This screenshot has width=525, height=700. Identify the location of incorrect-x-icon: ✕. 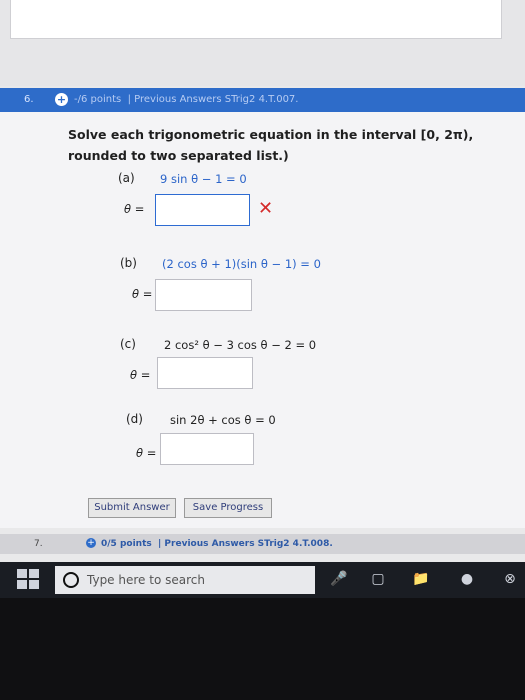
(266, 208).